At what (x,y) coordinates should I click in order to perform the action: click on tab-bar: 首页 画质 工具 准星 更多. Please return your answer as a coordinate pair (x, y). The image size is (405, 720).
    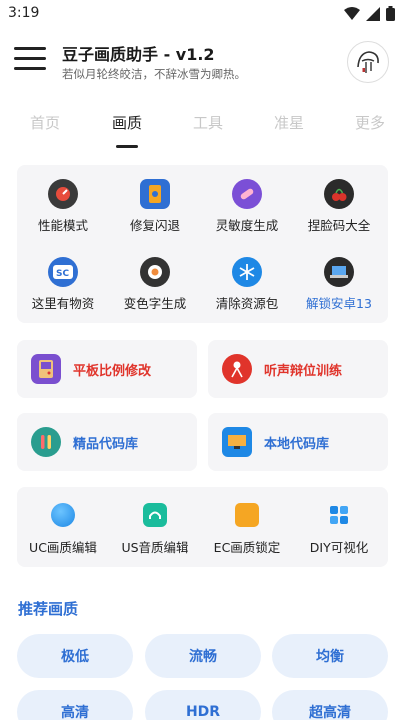
    Looking at the image, I should click on (202, 129).